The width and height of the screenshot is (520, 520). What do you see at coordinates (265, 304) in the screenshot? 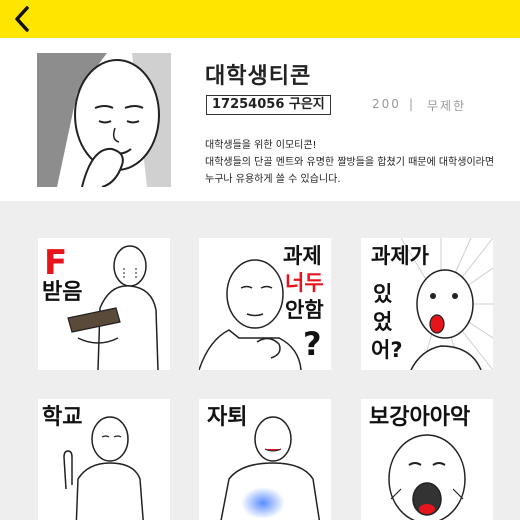
I see `sticker-tile: 과제 너두 안함 ?` at bounding box center [265, 304].